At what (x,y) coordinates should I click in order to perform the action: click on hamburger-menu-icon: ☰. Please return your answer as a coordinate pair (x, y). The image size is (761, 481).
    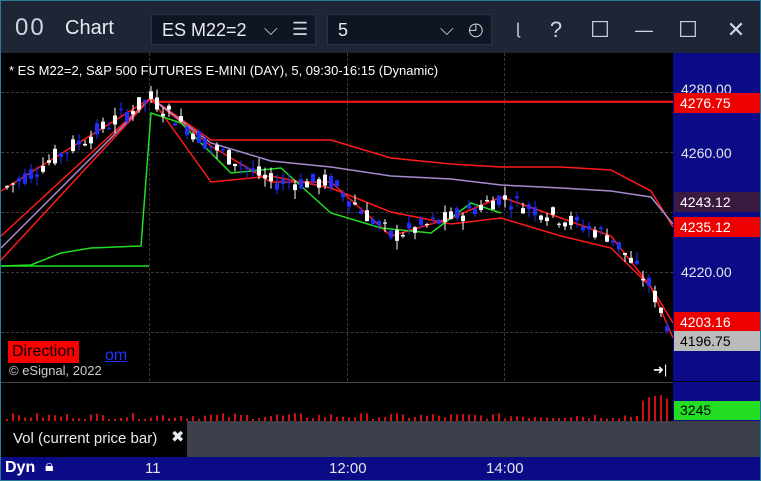
    Looking at the image, I should click on (300, 29).